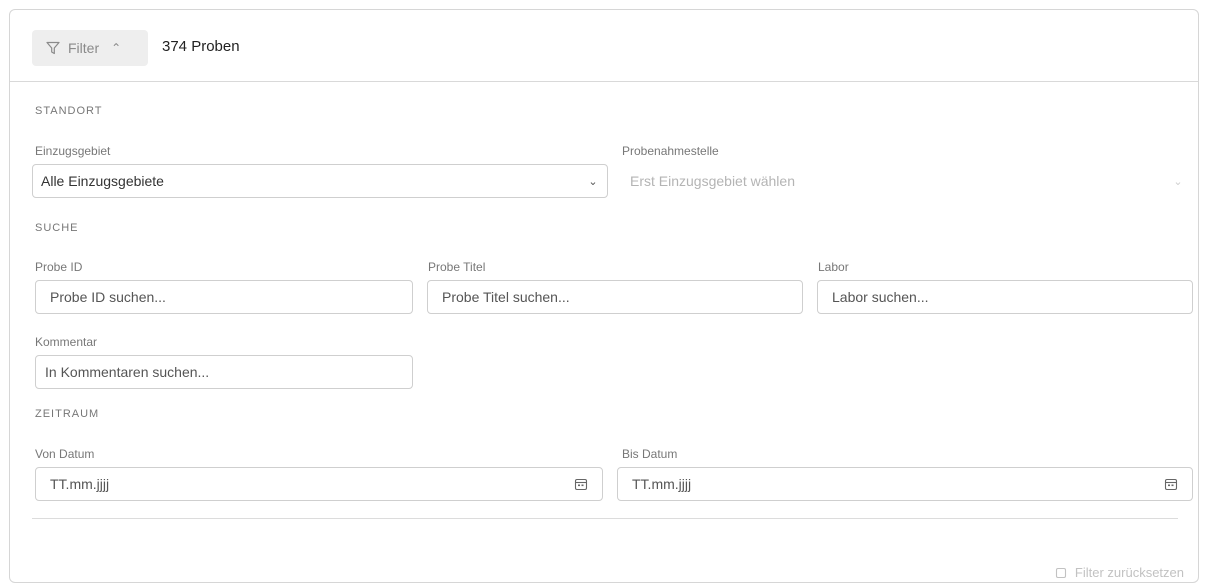 The height and width of the screenshot is (586, 1217). Describe the element at coordinates (1061, 573) in the screenshot. I see `reset-icon` at that location.